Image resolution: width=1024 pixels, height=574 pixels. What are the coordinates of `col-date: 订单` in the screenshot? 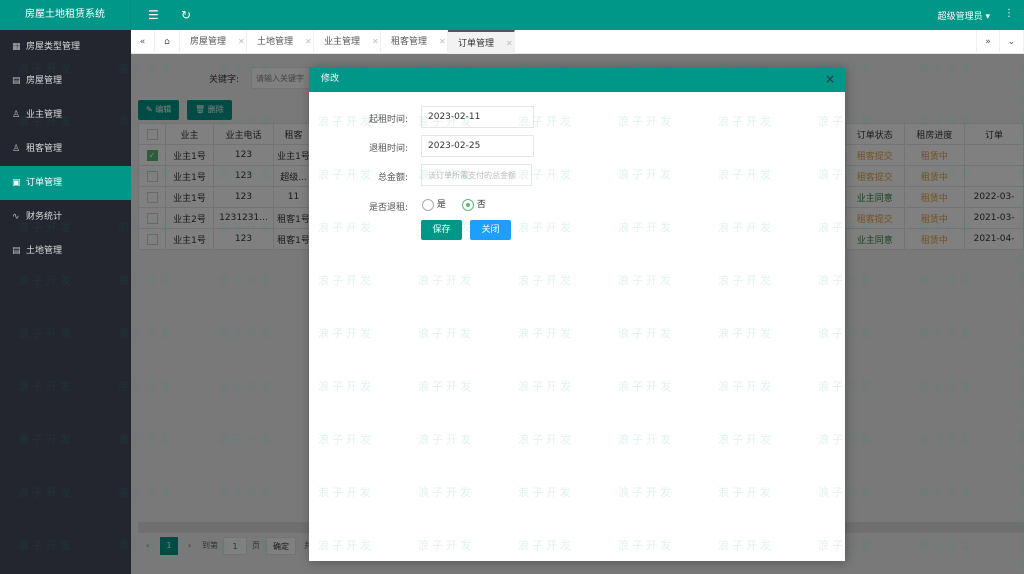 It's located at (994, 134).